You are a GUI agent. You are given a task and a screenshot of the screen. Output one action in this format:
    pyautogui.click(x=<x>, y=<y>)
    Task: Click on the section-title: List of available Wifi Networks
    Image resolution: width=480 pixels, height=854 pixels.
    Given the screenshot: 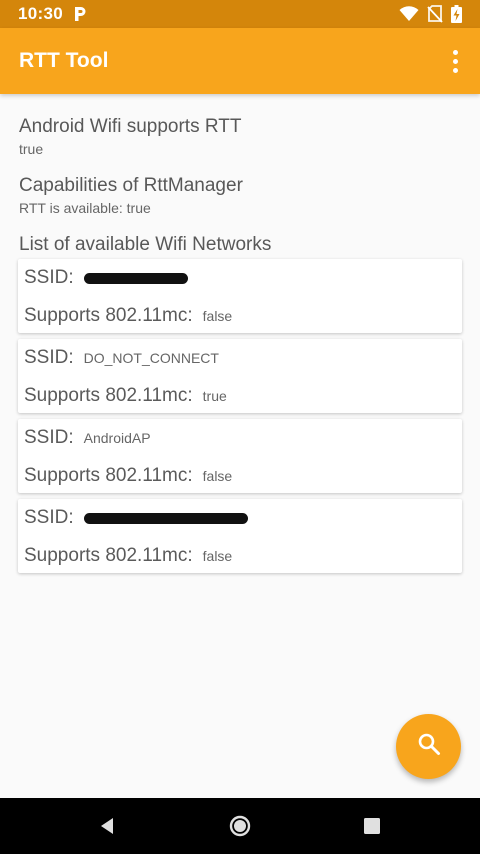 What is the action you would take?
    pyautogui.click(x=145, y=244)
    